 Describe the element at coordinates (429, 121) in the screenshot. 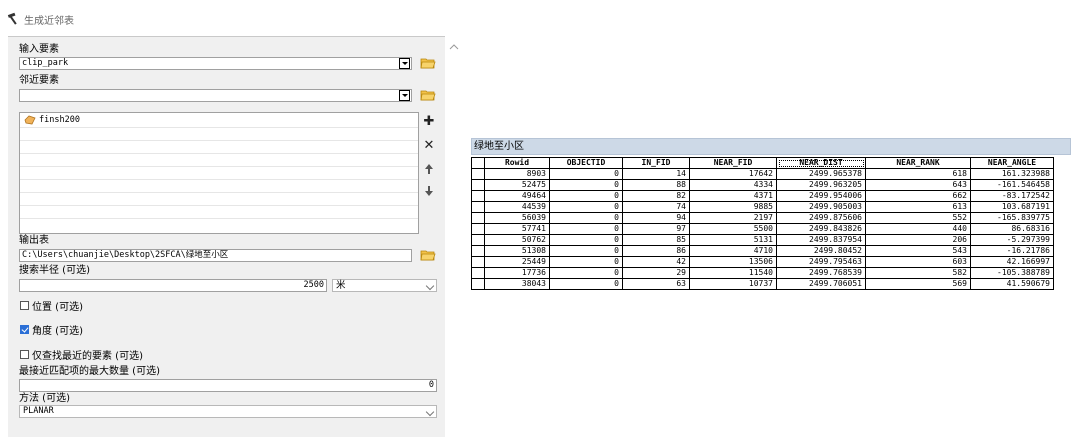

I see `add-icon: ✚` at that location.